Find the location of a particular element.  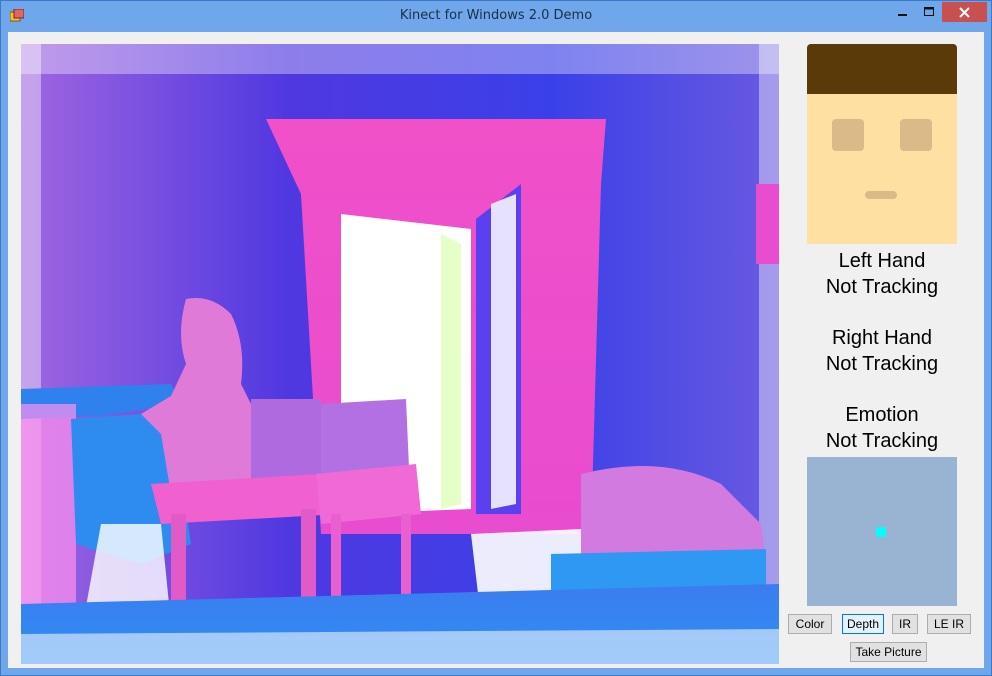

depth-button: Depth is located at coordinates (863, 624).